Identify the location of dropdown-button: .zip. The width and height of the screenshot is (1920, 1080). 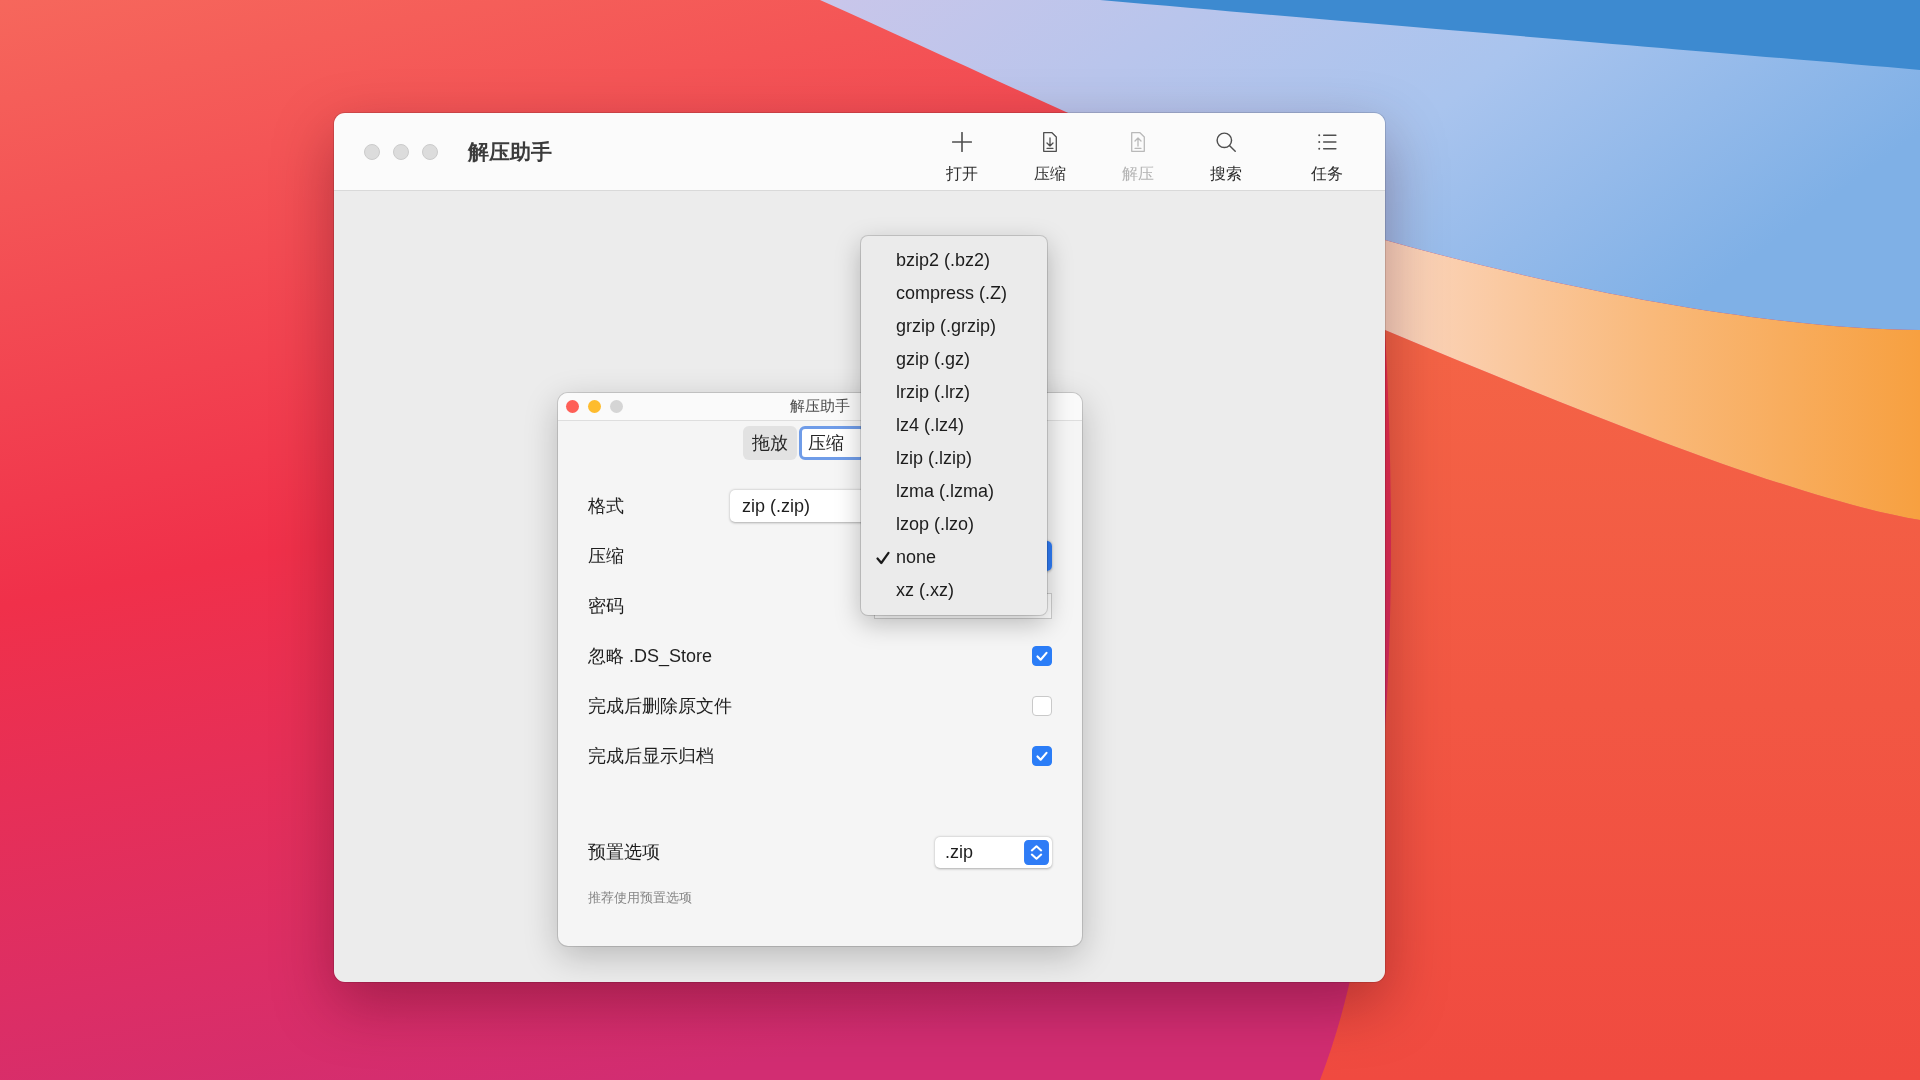
(993, 852).